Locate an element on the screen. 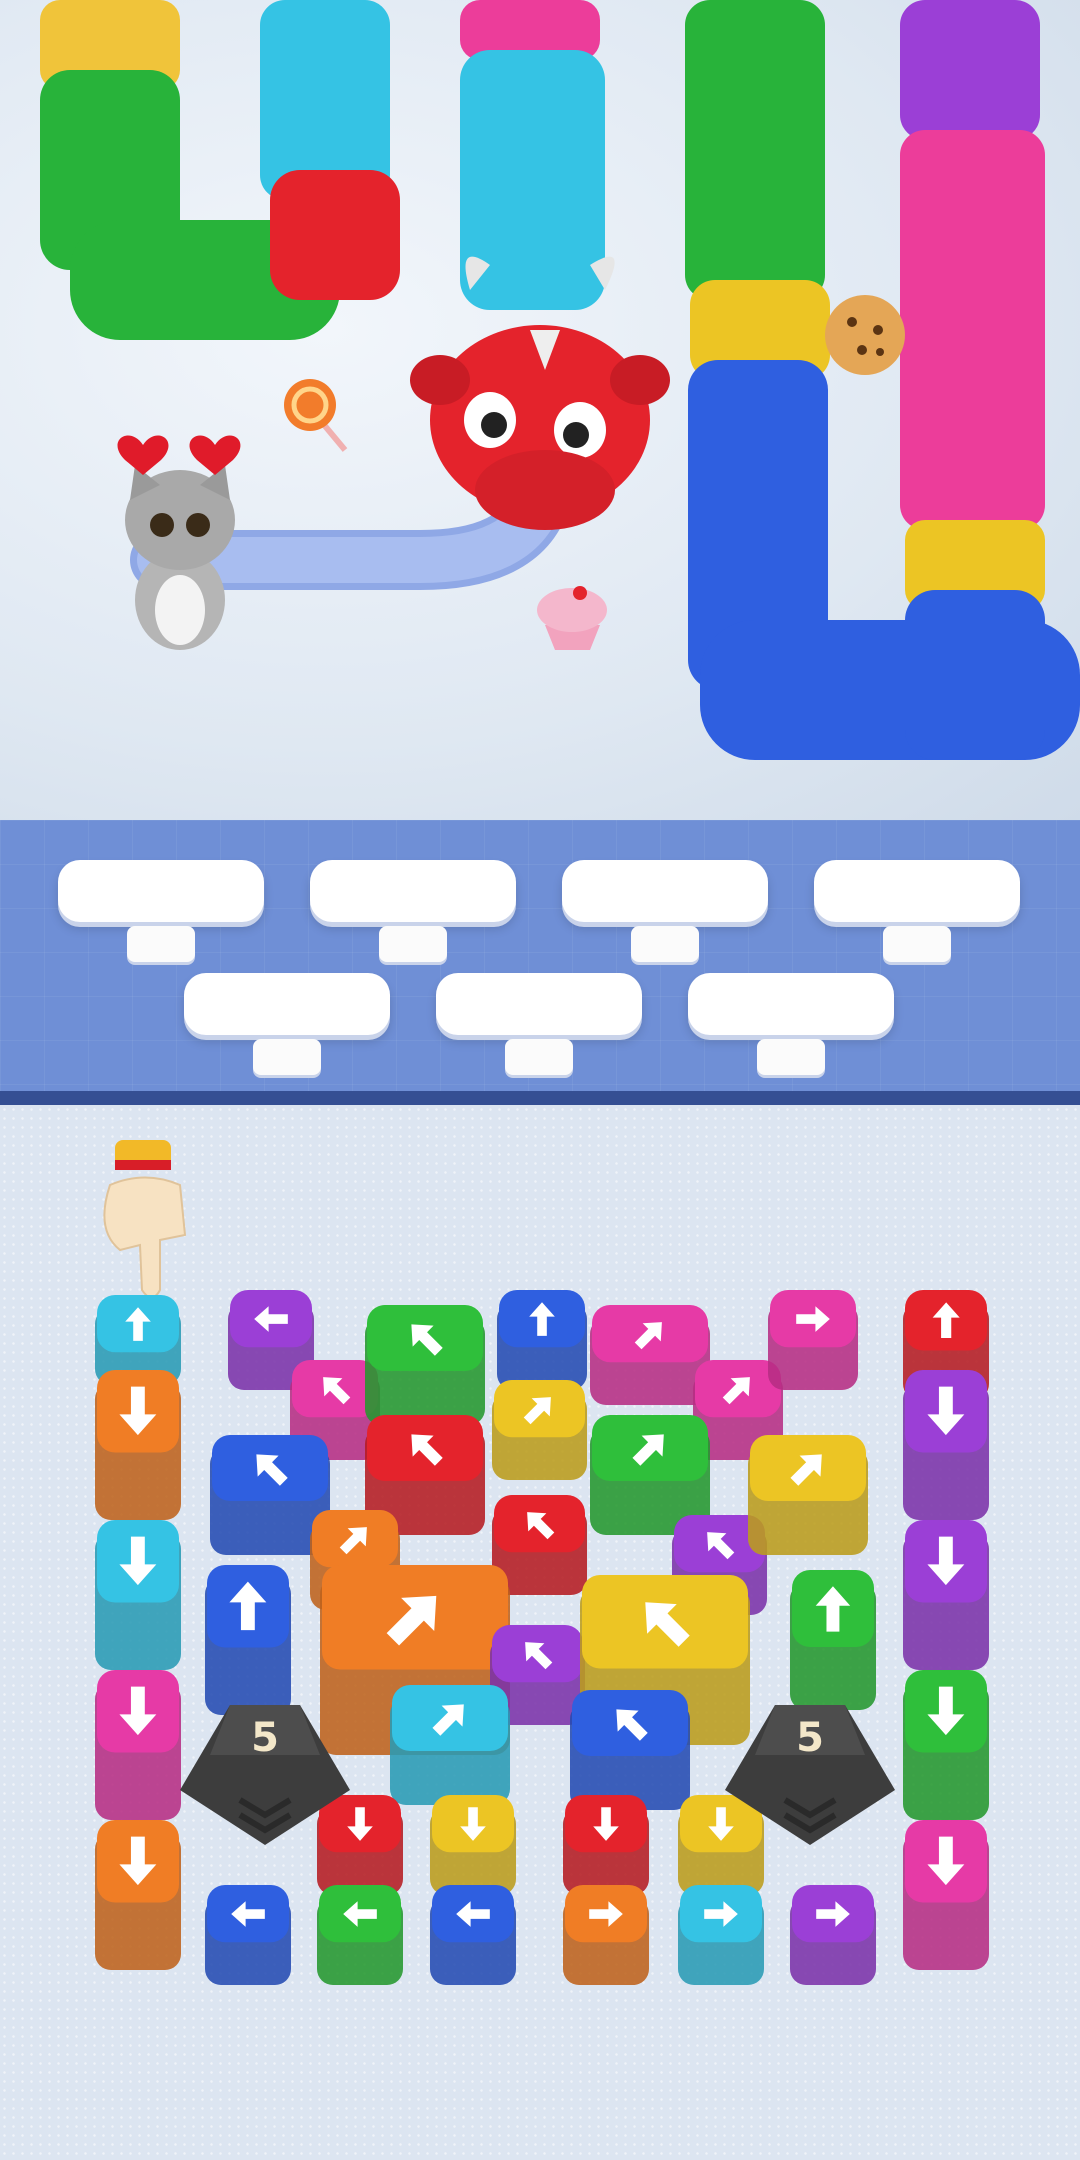 Image resolution: width=1080 pixels, height=2160 pixels. lollipop-icon is located at coordinates (316, 415).